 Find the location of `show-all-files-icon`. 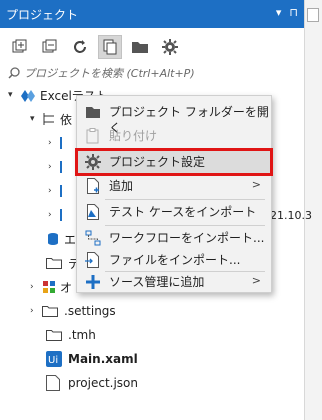

show-all-files-icon is located at coordinates (110, 47).